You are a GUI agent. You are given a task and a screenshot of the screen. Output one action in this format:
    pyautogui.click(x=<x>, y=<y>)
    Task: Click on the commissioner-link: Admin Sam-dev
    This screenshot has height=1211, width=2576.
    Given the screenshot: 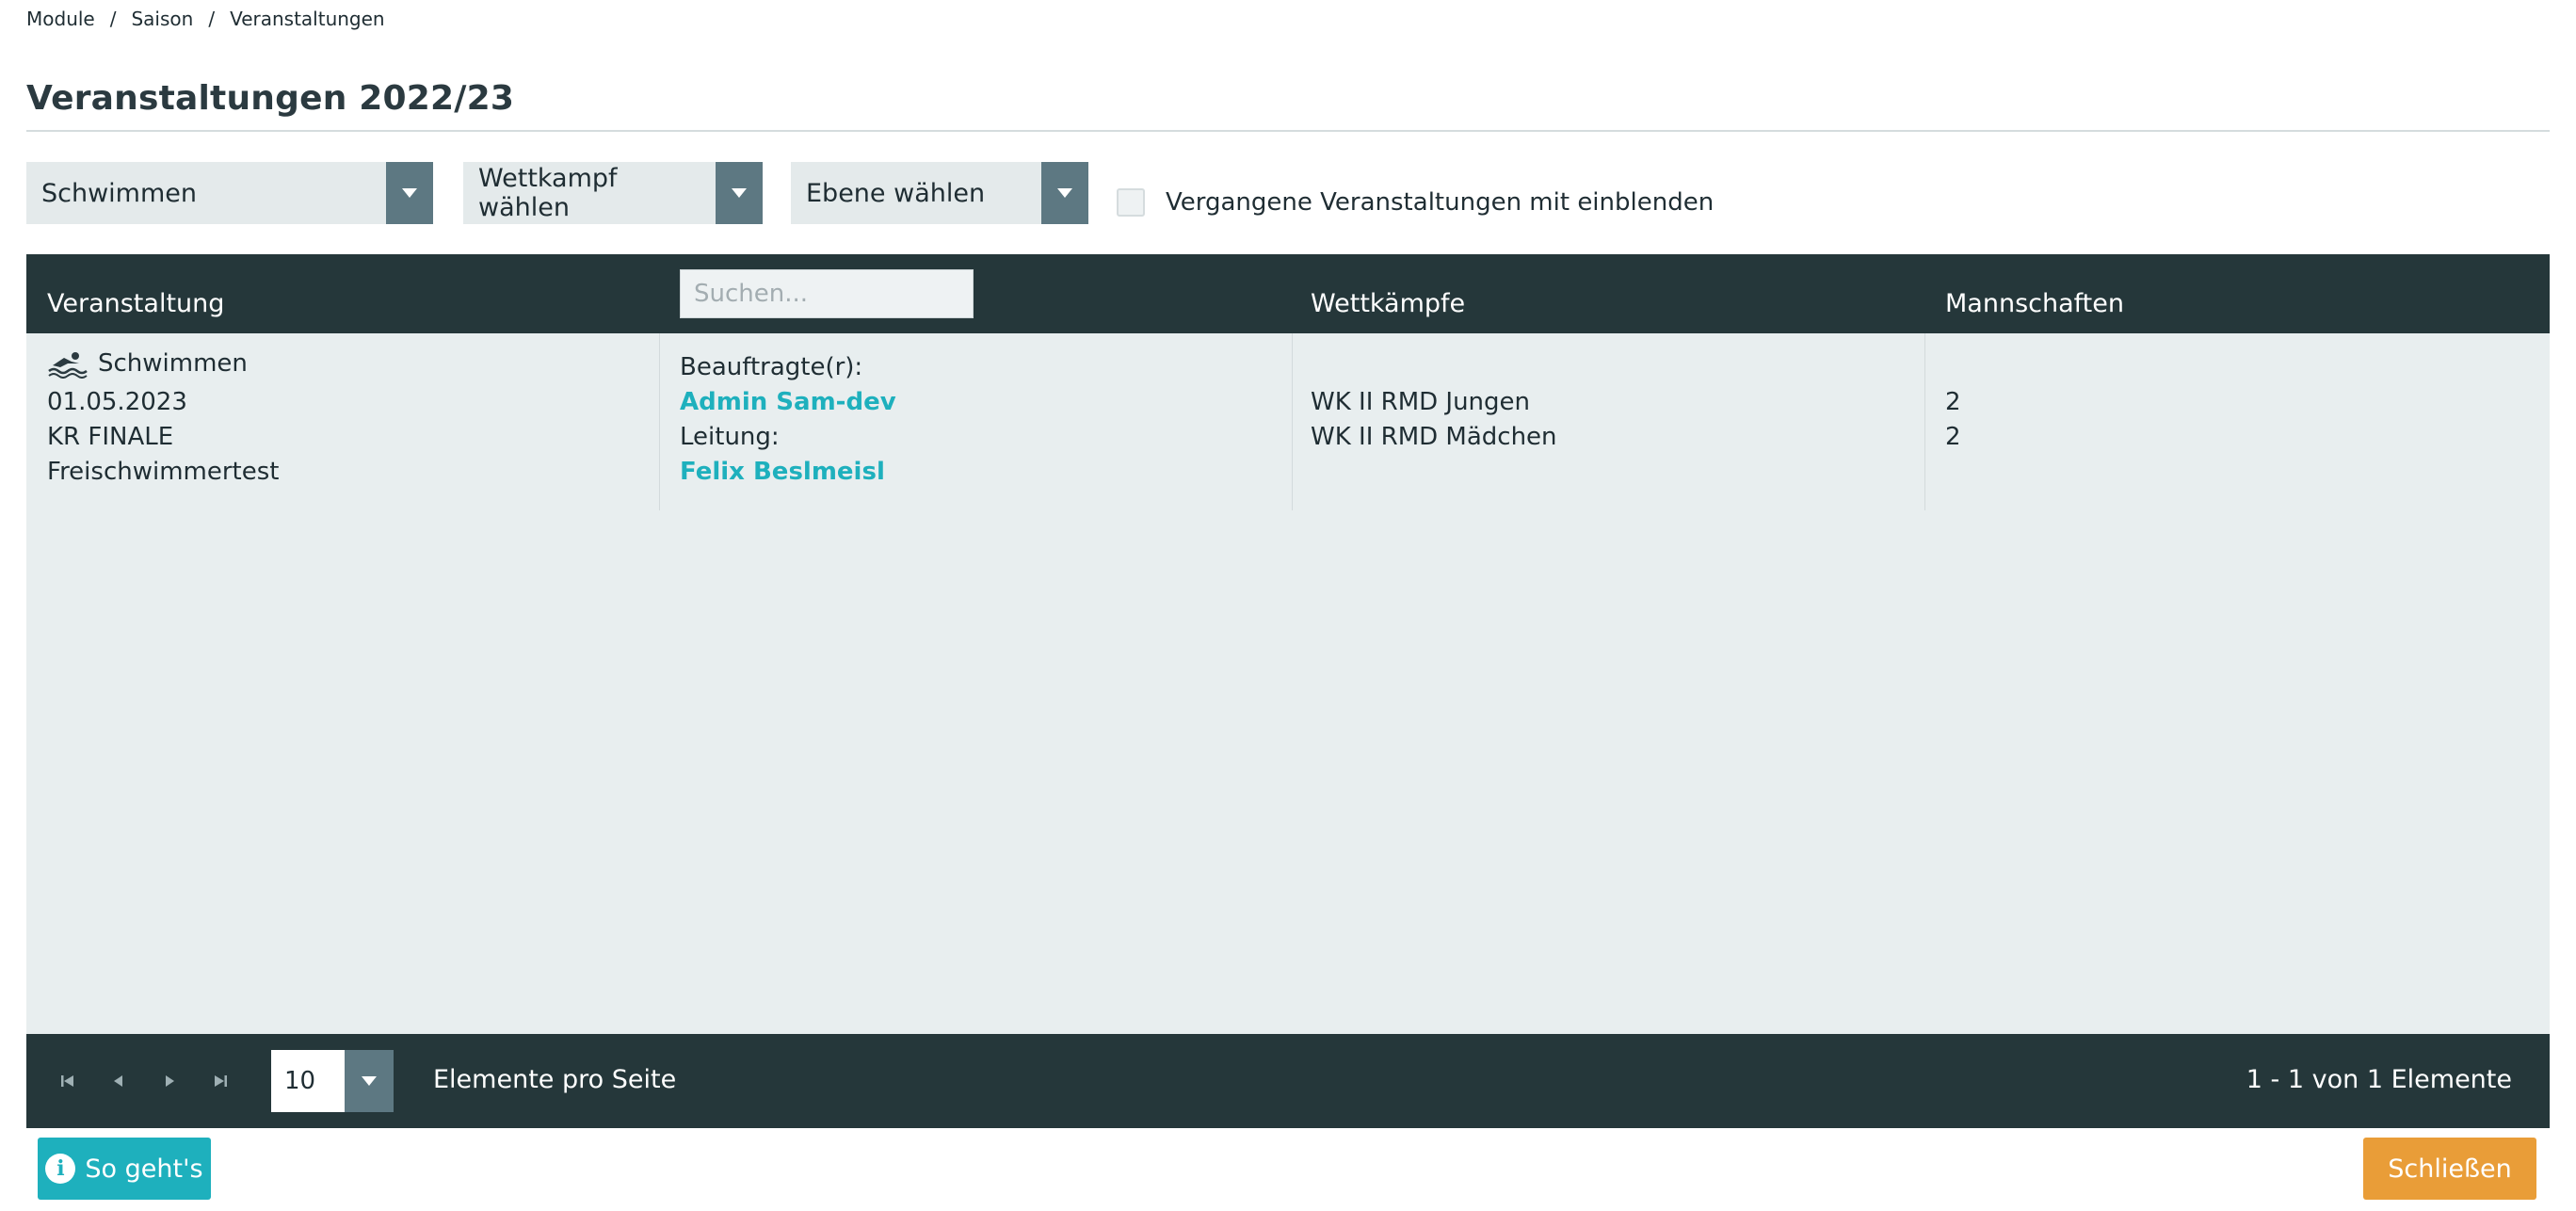 What is the action you would take?
    pyautogui.click(x=788, y=402)
    